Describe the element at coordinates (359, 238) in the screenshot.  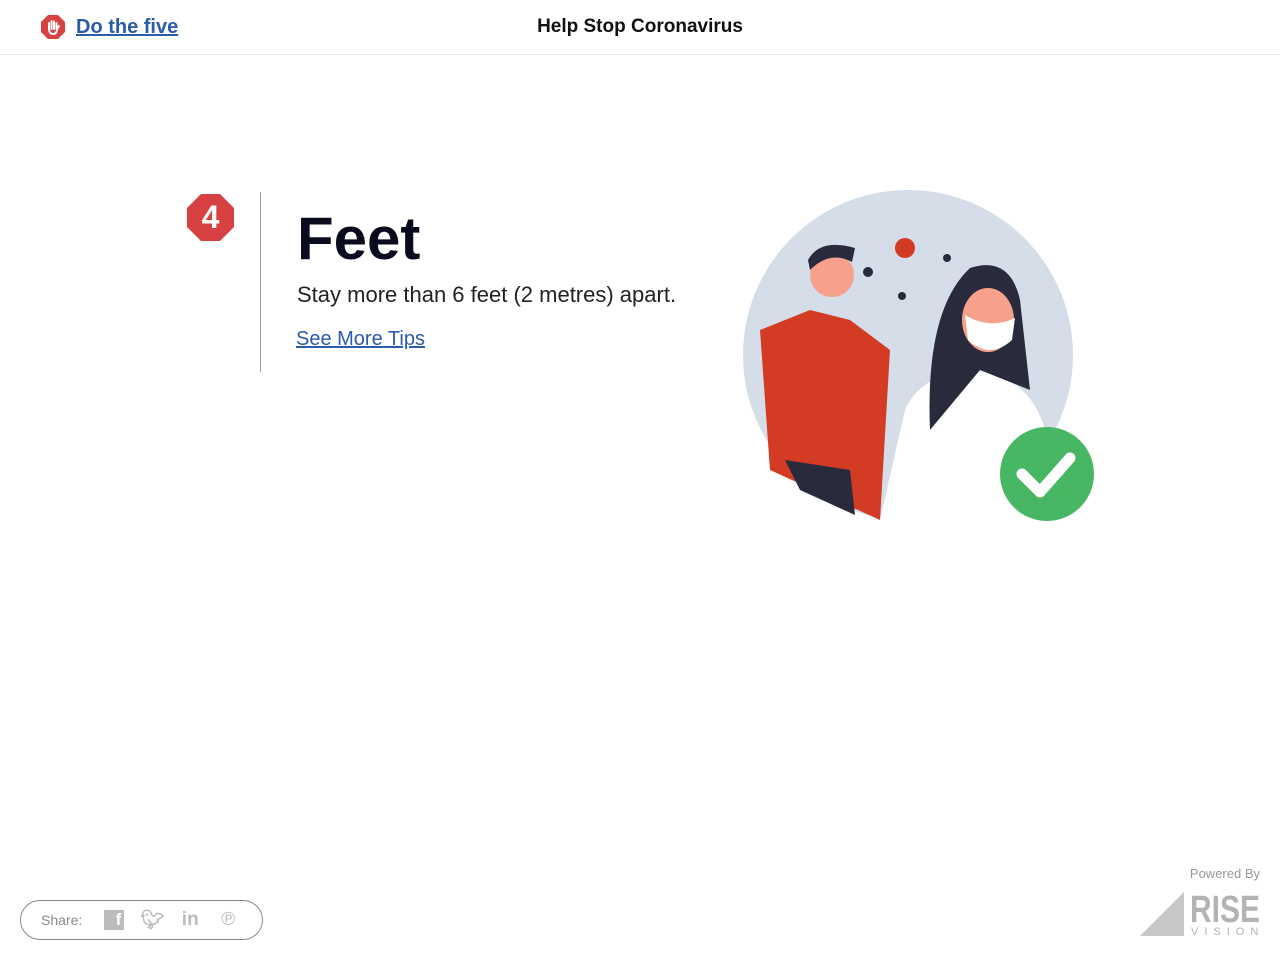
I see `step-heading: Feet` at that location.